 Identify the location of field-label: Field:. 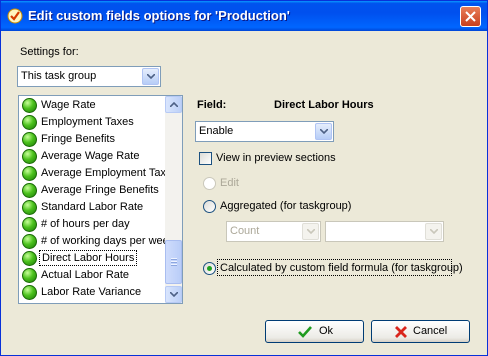
(212, 105).